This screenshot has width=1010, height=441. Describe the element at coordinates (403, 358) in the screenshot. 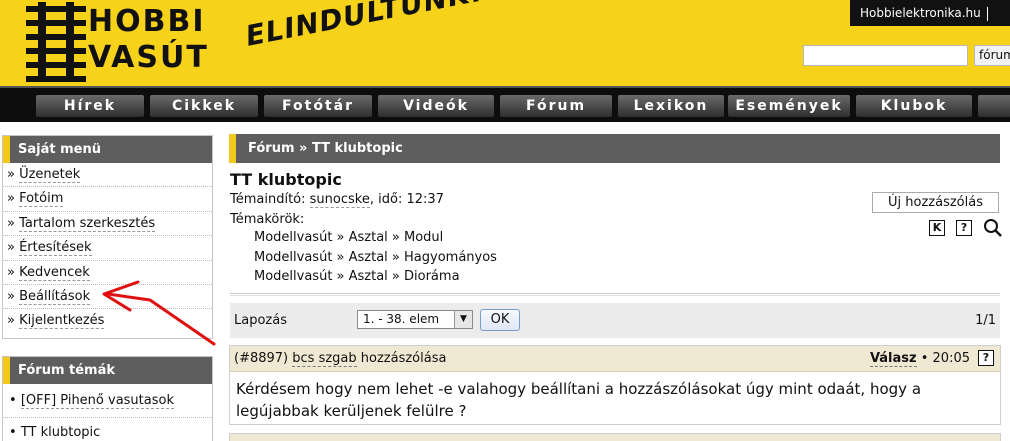

I see `post-suffix: hozzászólása` at that location.